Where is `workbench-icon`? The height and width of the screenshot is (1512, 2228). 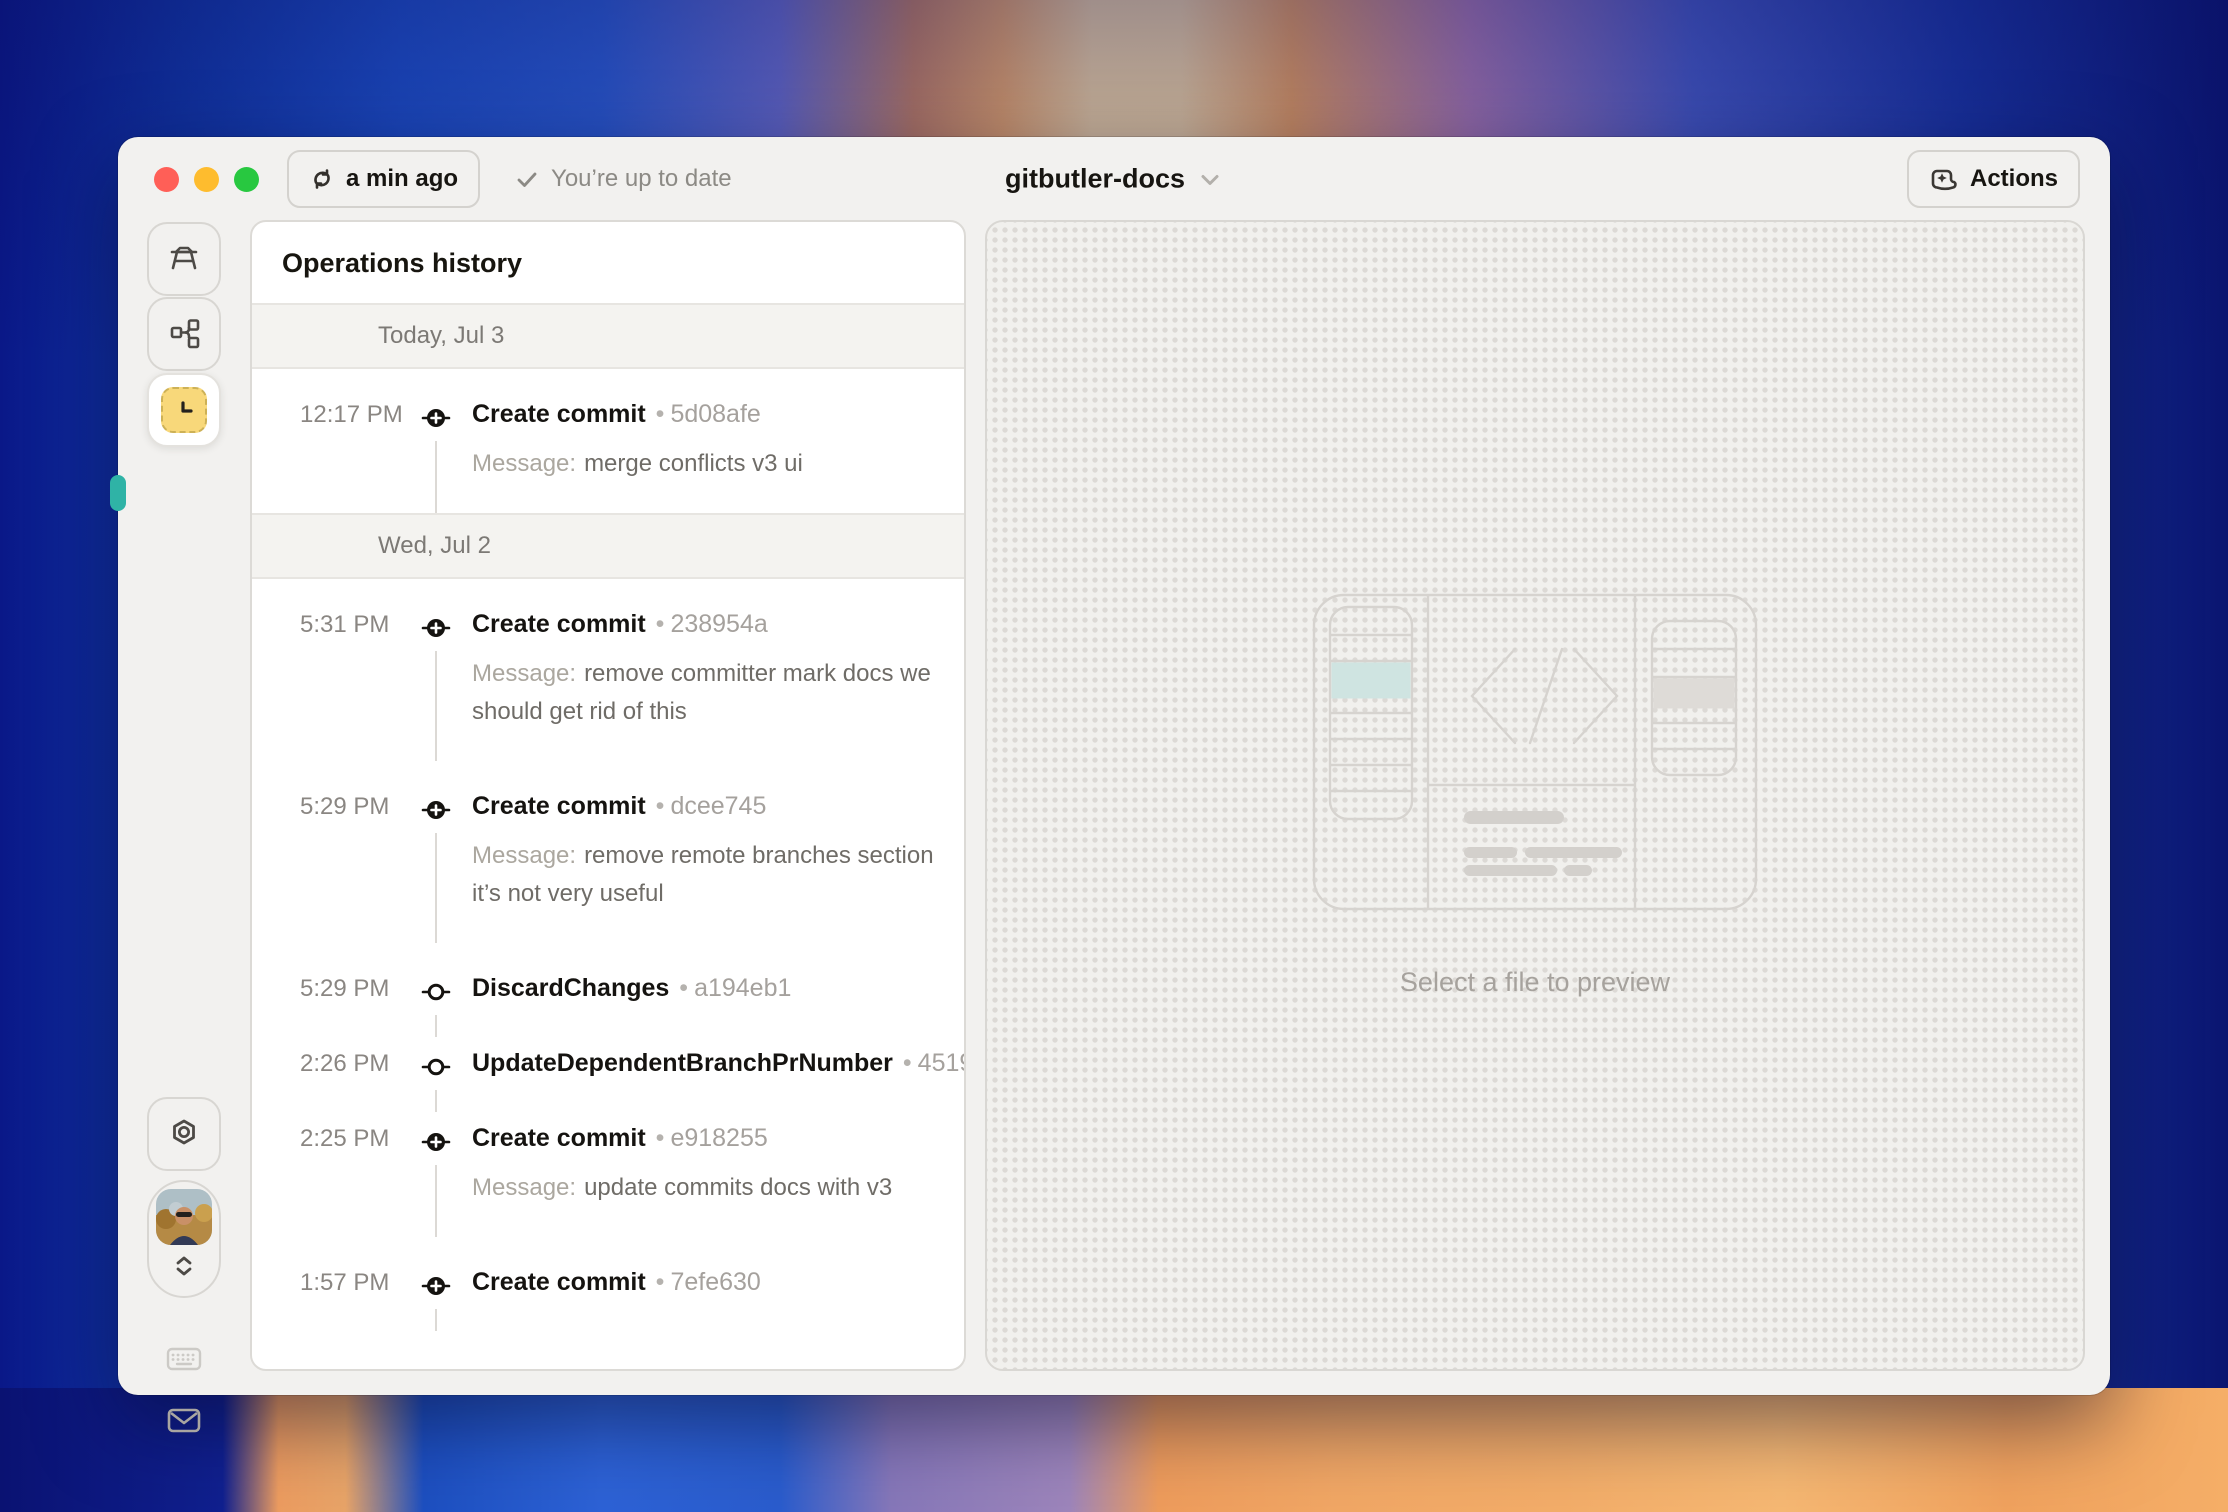
workbench-icon is located at coordinates (184, 259).